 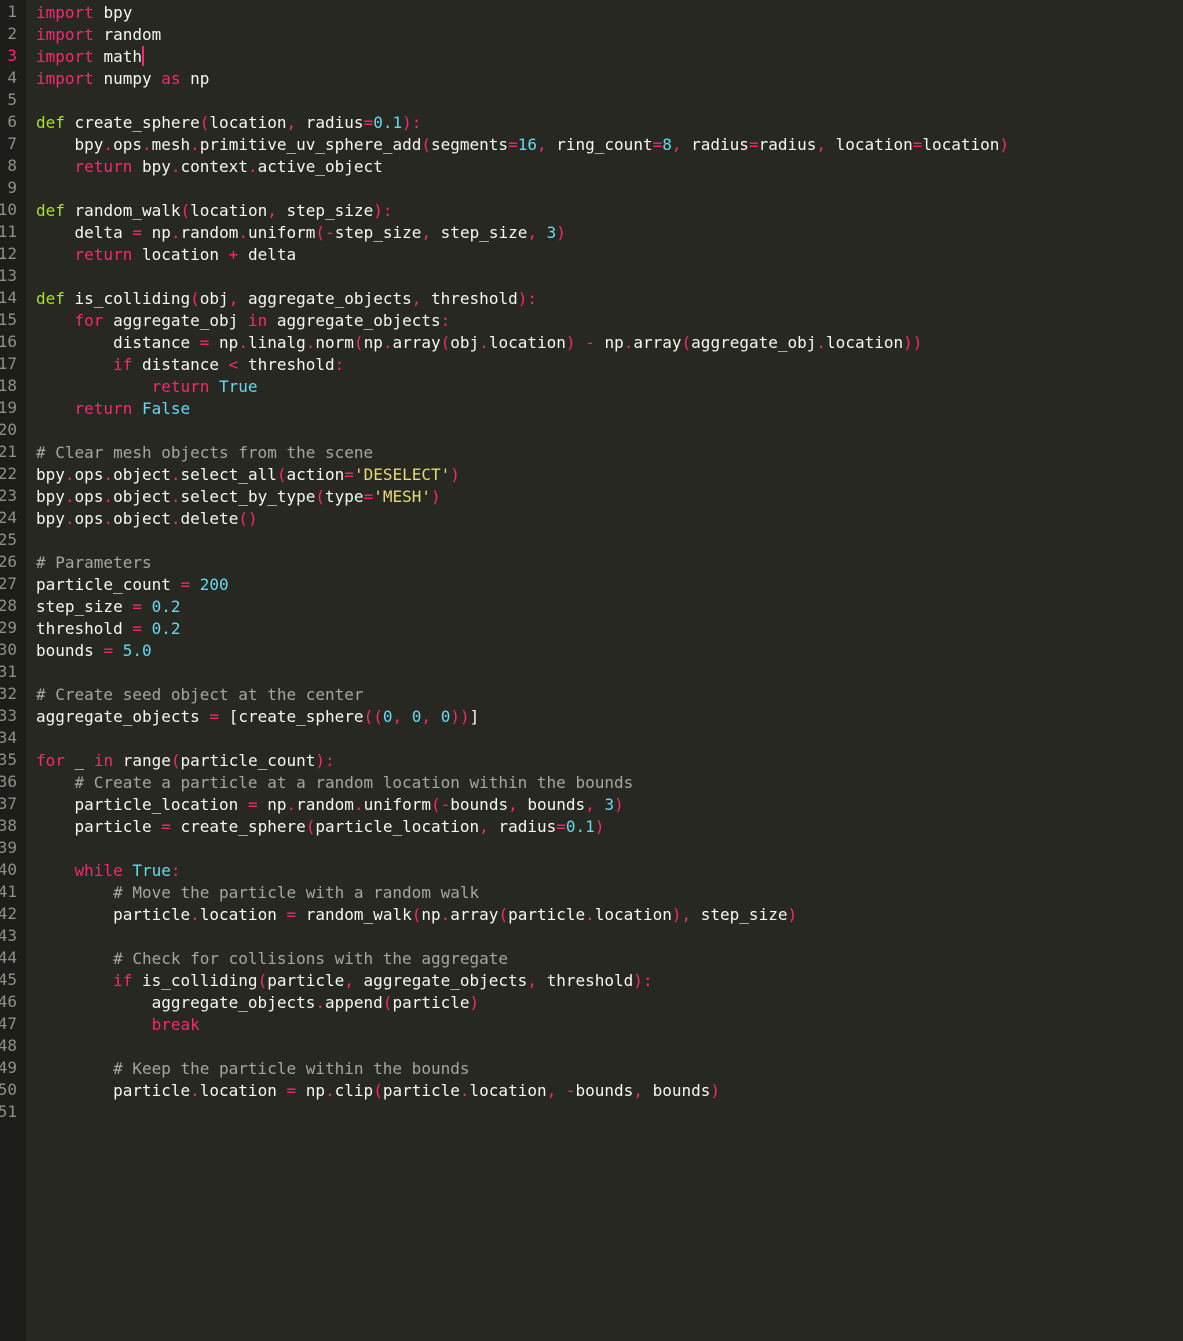 What do you see at coordinates (8, 869) in the screenshot?
I see `line-number: 40` at bounding box center [8, 869].